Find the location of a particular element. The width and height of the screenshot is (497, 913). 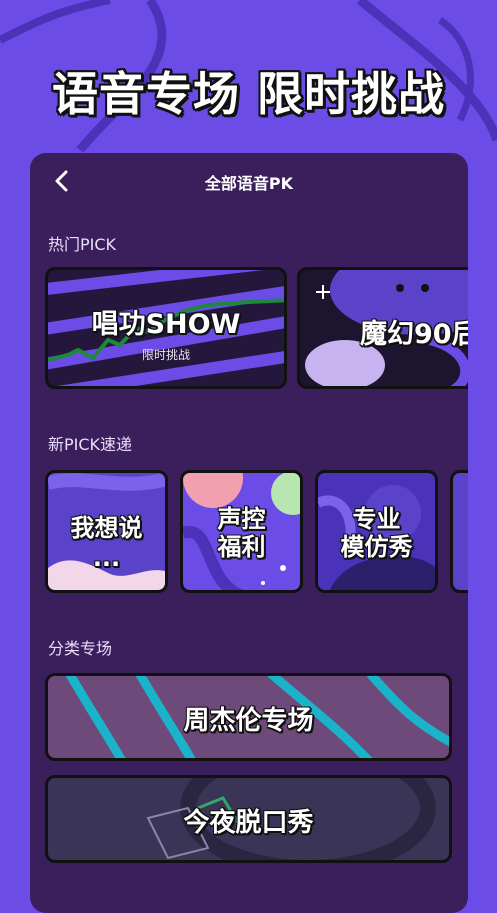

category-card-jay-chou: 周杰伦专场 is located at coordinates (248, 717).